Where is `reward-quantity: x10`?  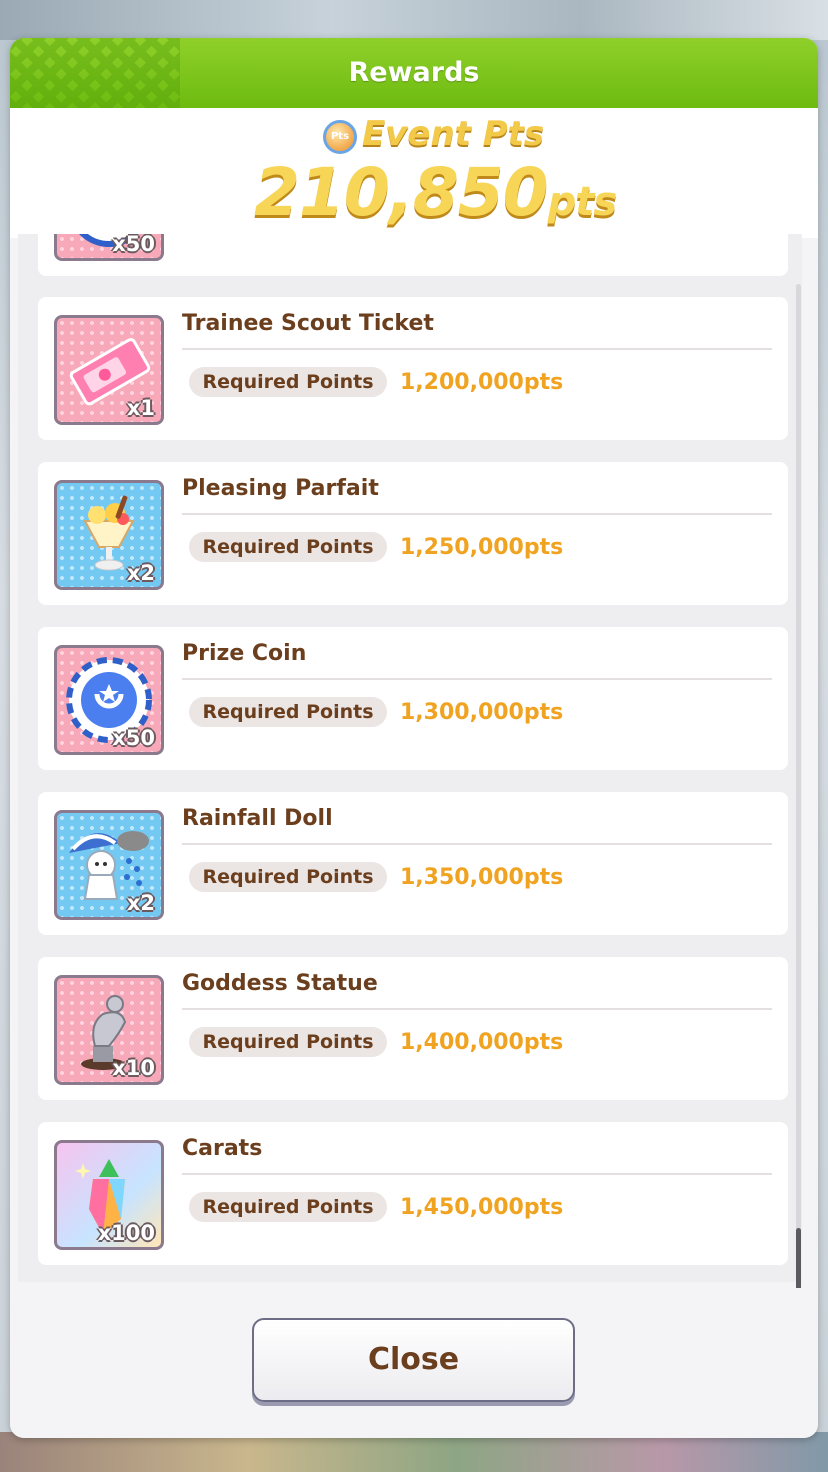 reward-quantity: x10 is located at coordinates (133, 1068).